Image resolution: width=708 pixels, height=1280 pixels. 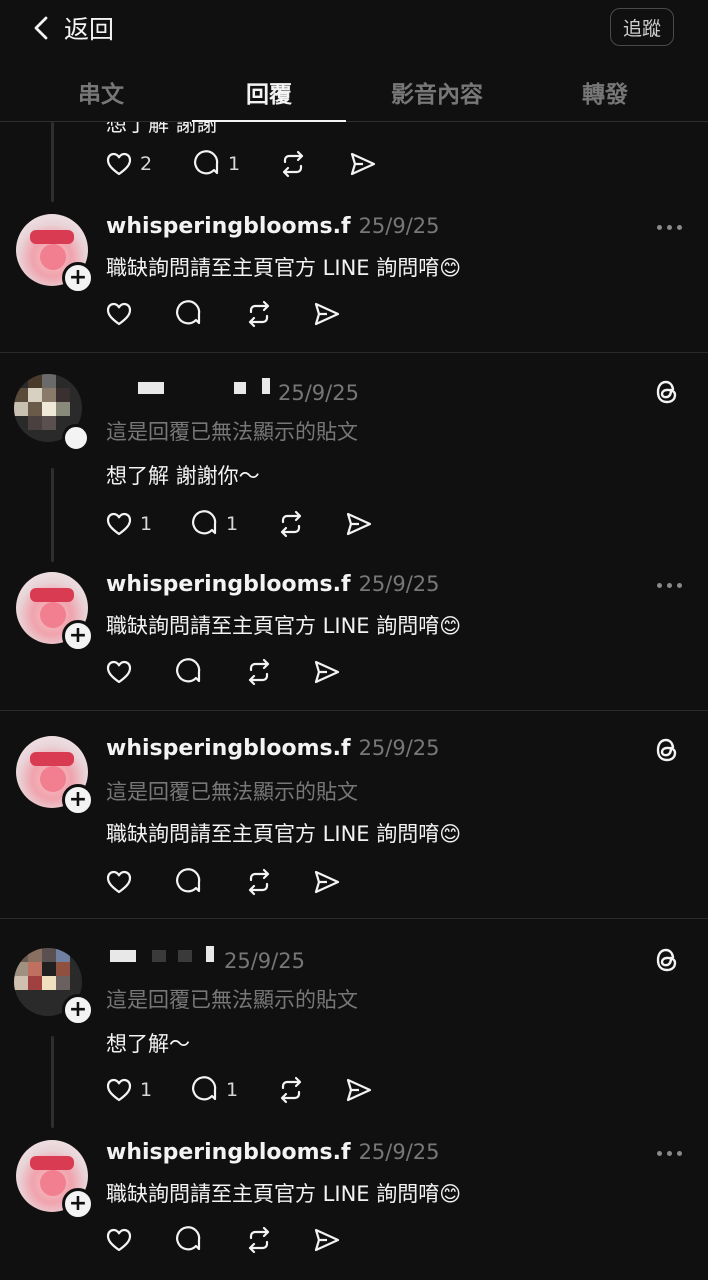 I want to click on divider, so click(x=354, y=352).